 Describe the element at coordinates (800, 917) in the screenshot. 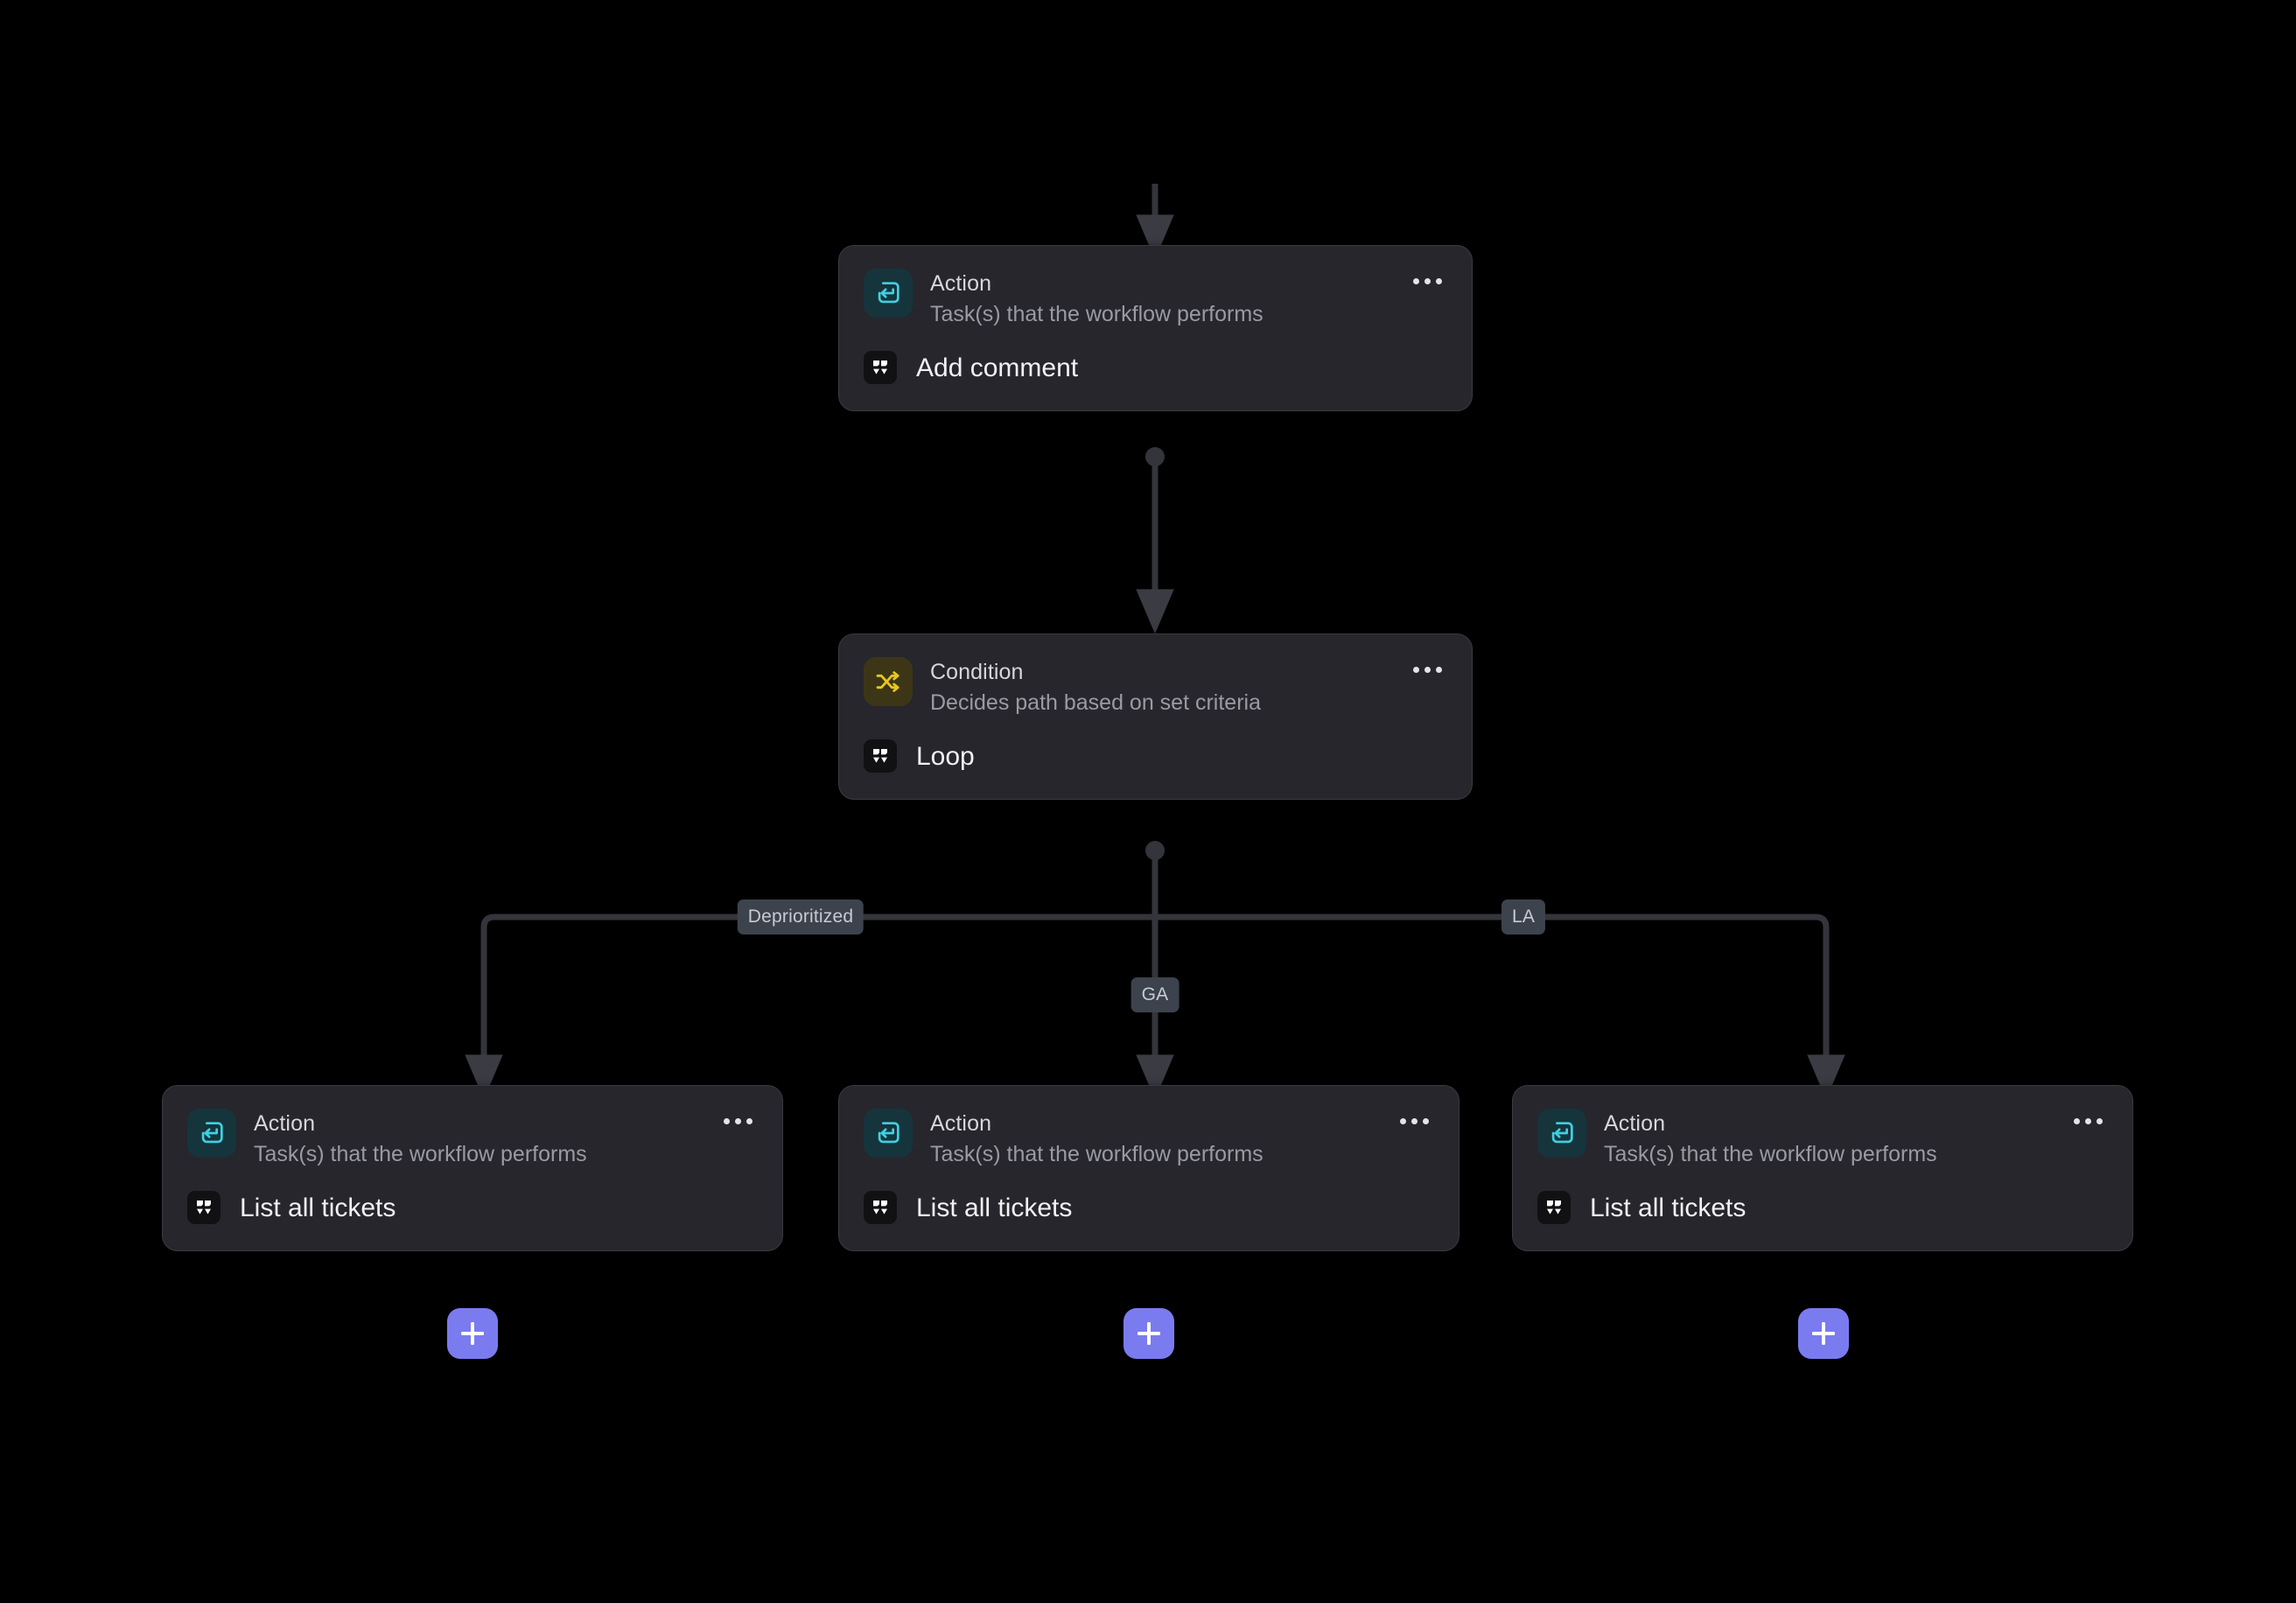

I see `branch-label-deprioritized: Deprioritized` at that location.